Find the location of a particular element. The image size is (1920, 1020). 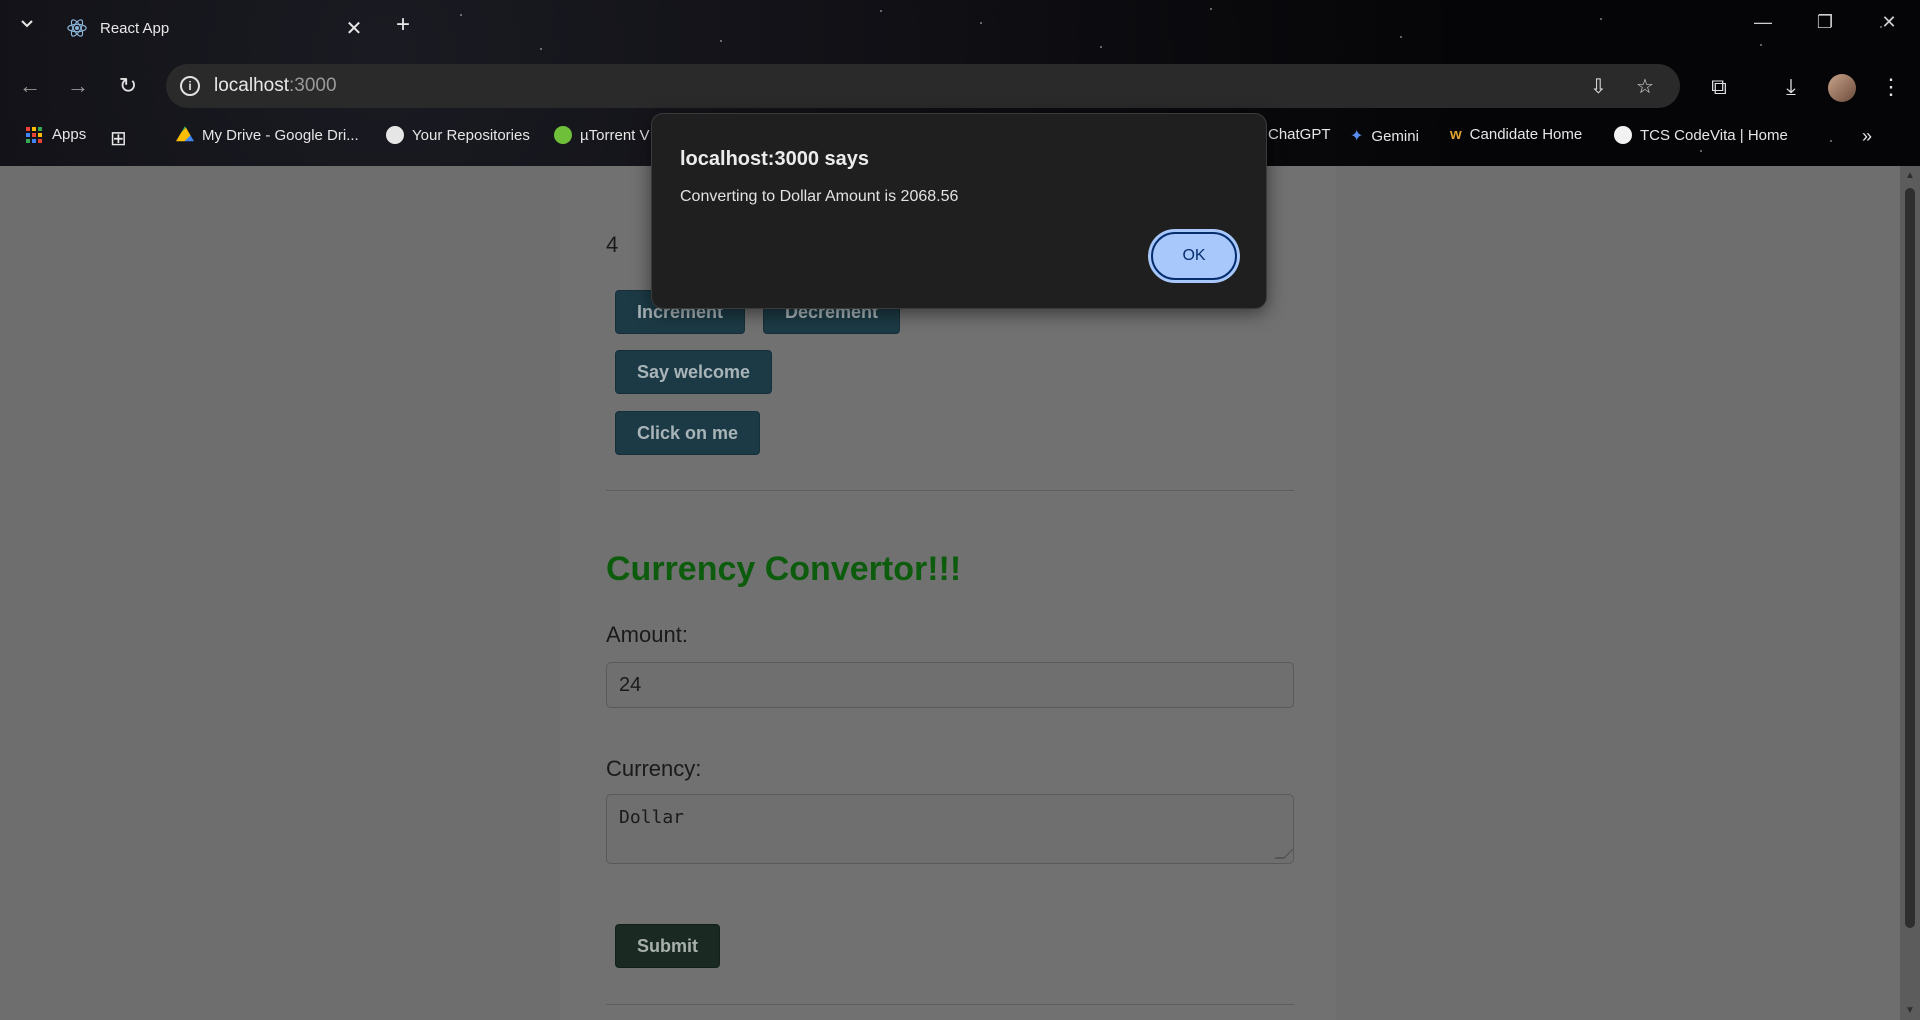

bookmark-chatgpt: ChatGPT is located at coordinates (1299, 134).